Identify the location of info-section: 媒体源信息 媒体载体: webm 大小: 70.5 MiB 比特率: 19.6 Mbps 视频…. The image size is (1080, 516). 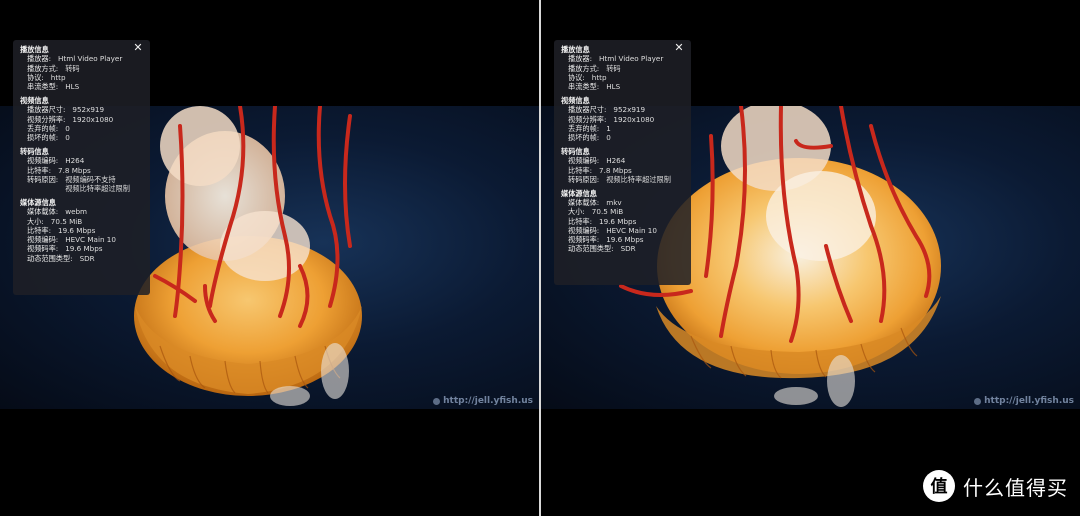
(81, 230).